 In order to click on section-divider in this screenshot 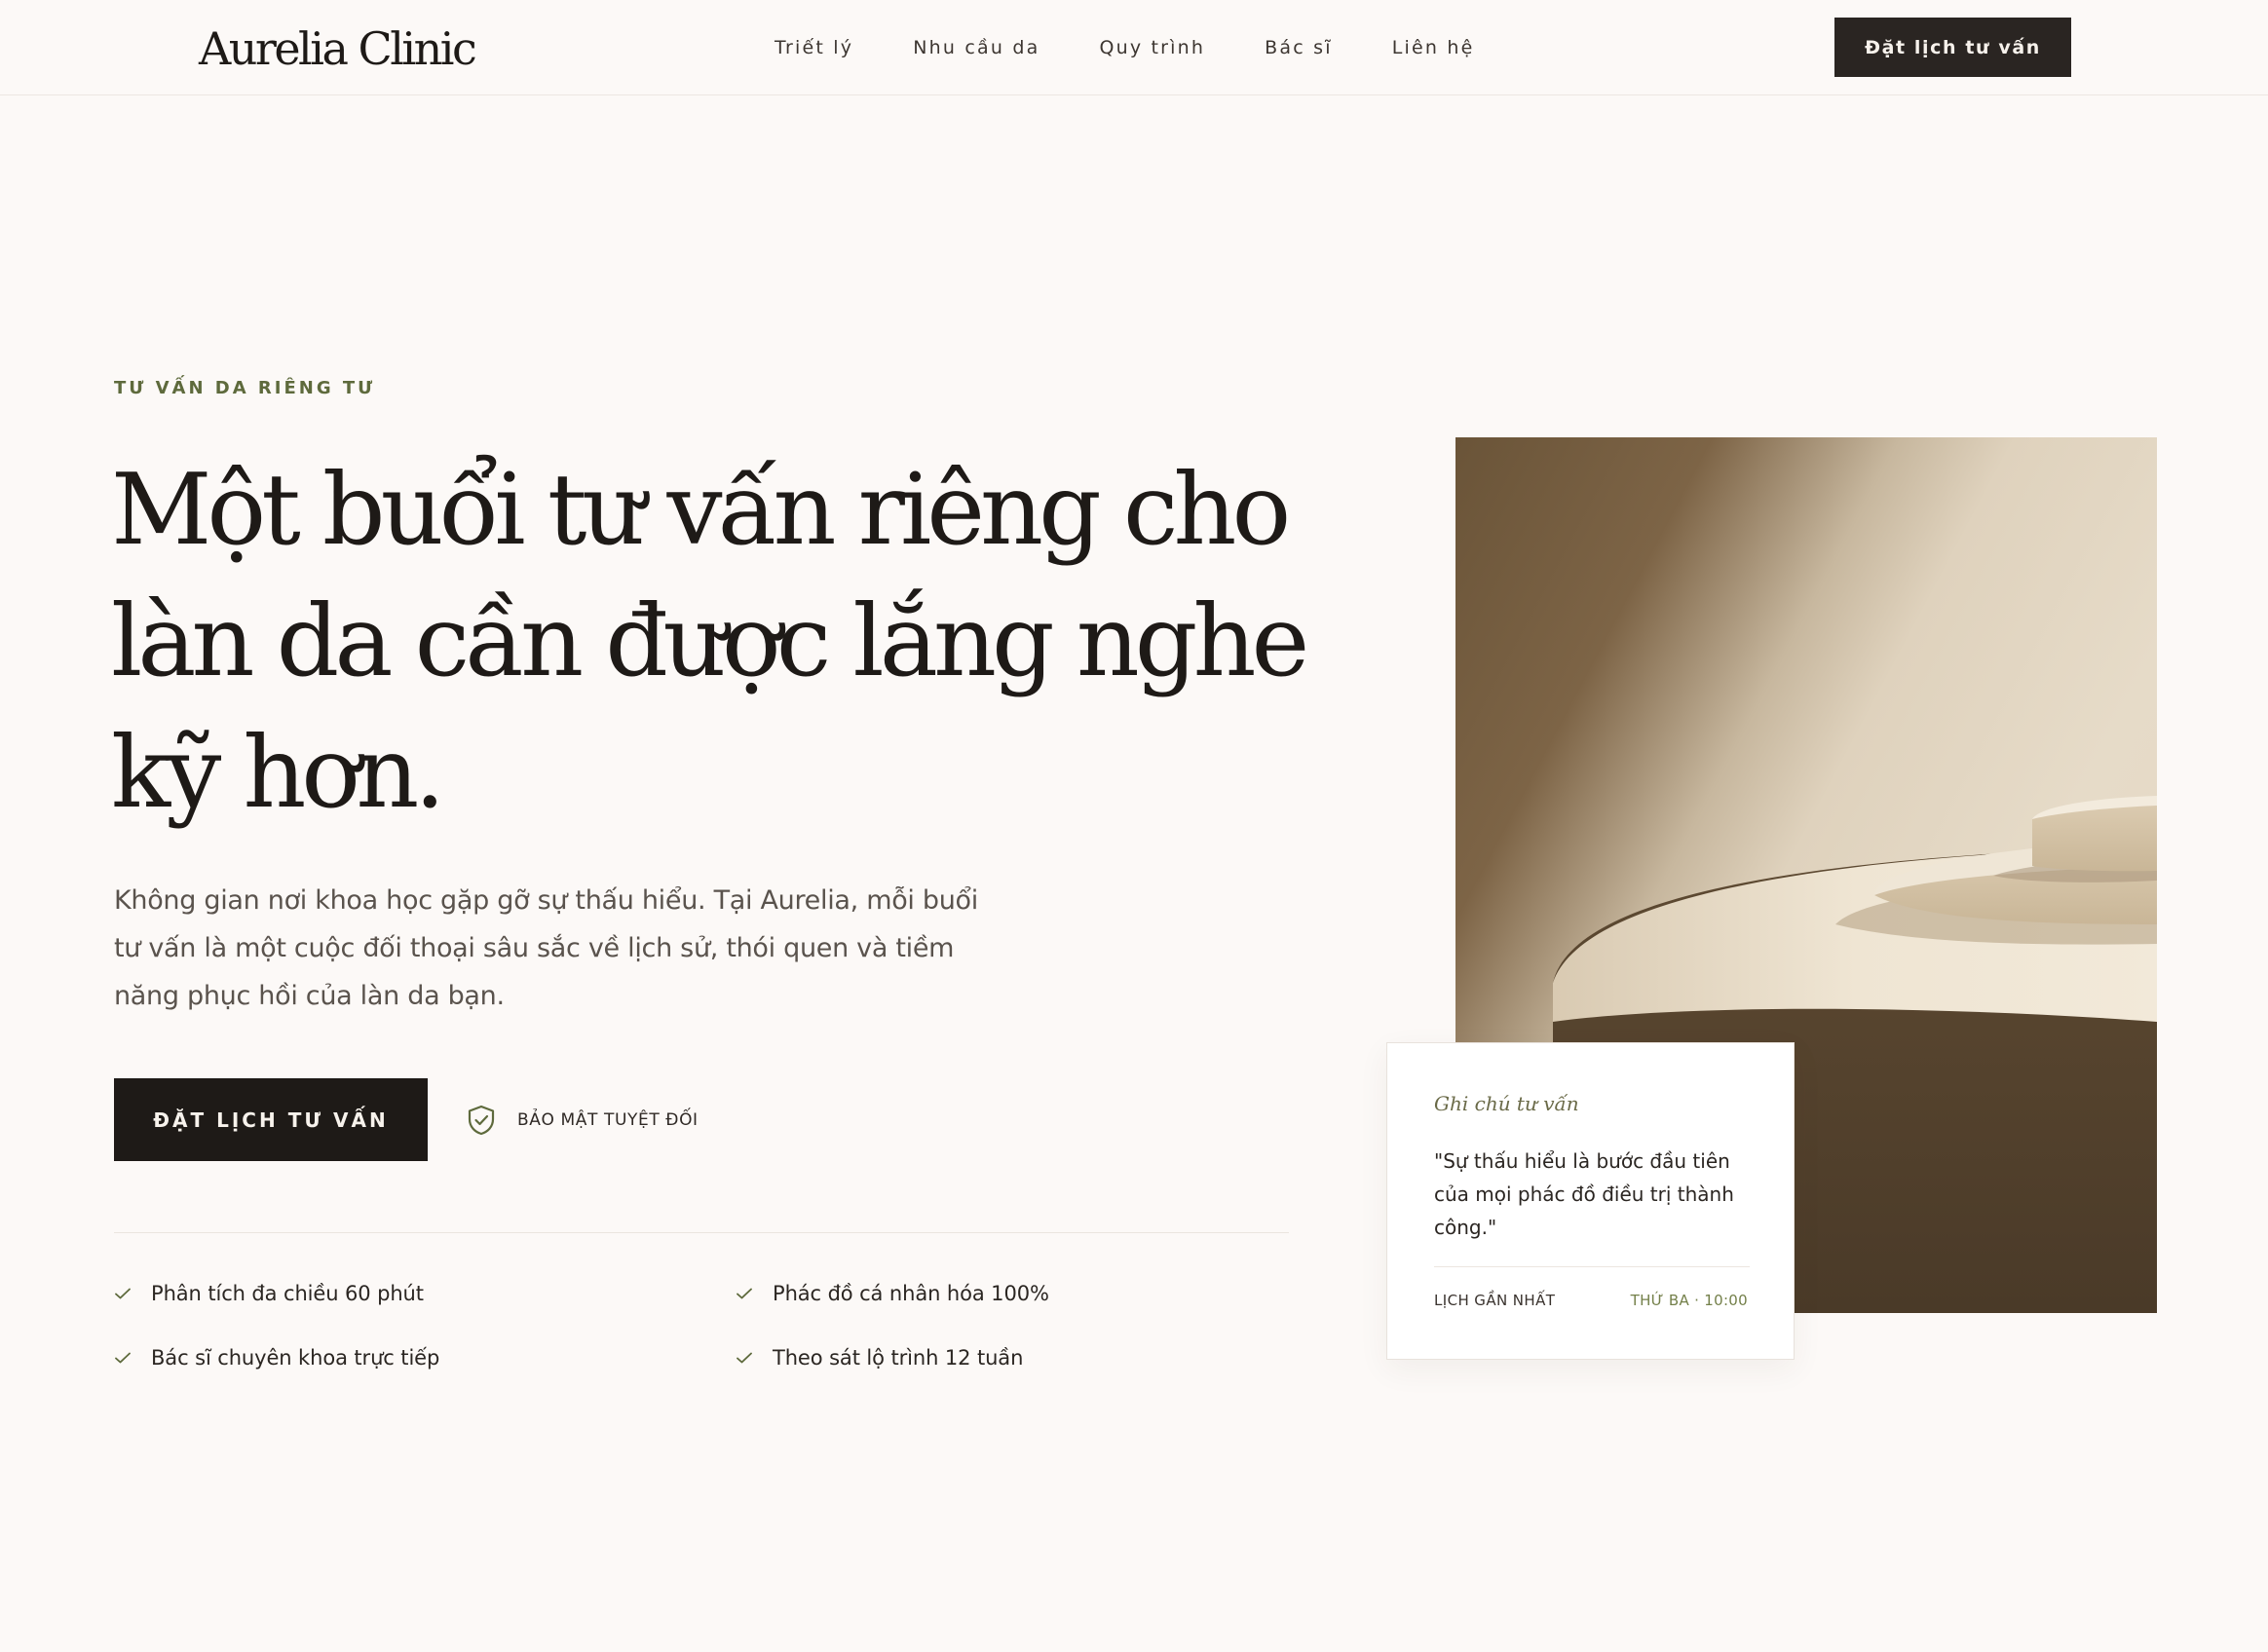, I will do `click(701, 1233)`.